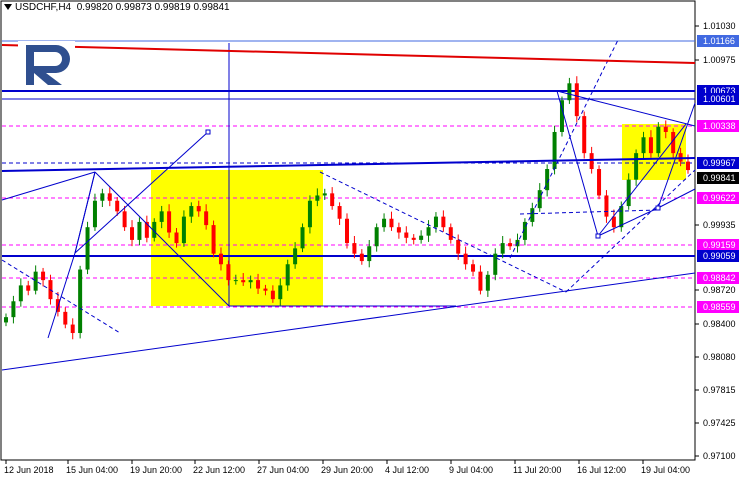  Describe the element at coordinates (719, 278) in the screenshot. I see `price-tag-label: 0.98842` at that location.